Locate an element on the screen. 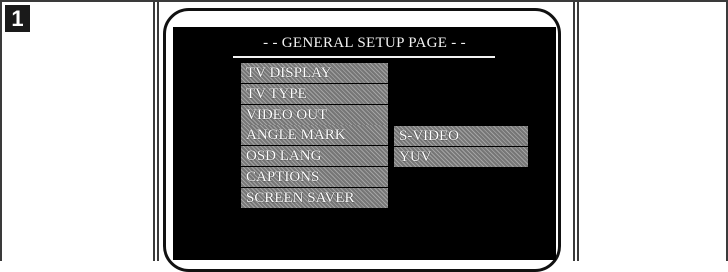 The image size is (728, 272). option-yuv: YUV is located at coordinates (461, 156).